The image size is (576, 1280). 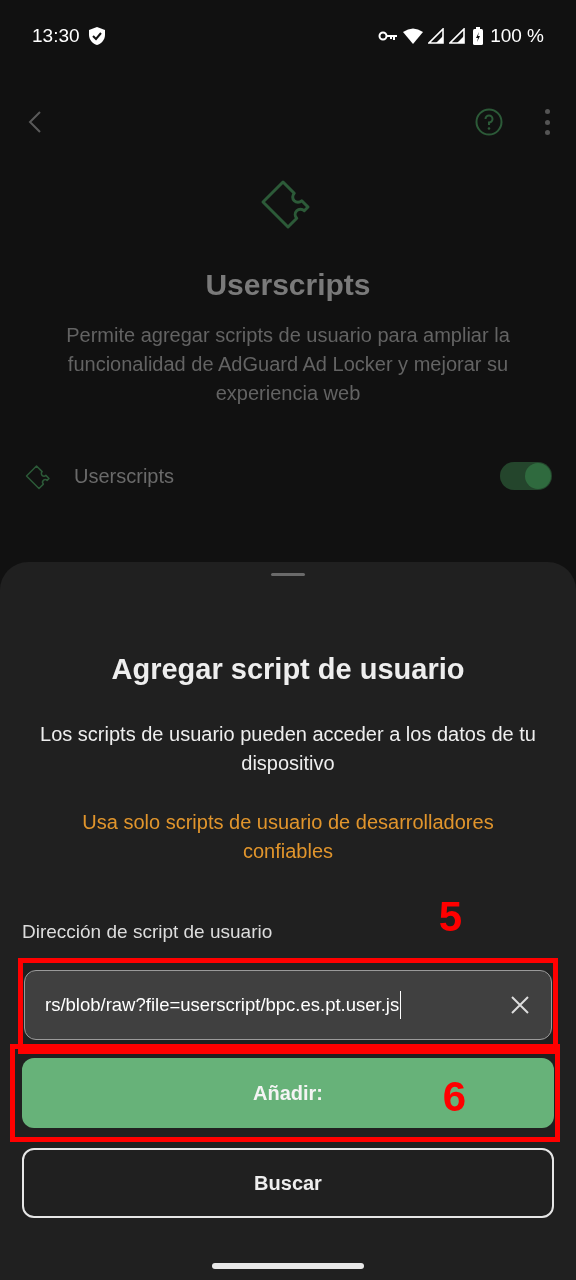 What do you see at coordinates (547, 122) in the screenshot?
I see `more-button` at bounding box center [547, 122].